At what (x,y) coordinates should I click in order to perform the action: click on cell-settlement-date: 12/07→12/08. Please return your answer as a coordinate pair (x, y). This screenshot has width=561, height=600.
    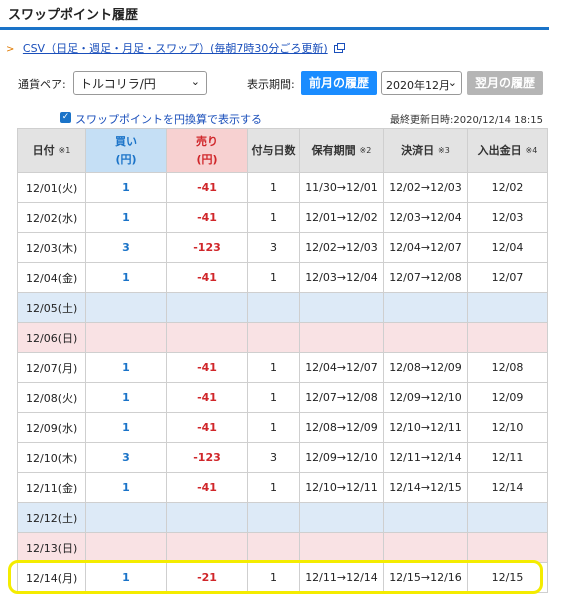
    Looking at the image, I should click on (425, 277).